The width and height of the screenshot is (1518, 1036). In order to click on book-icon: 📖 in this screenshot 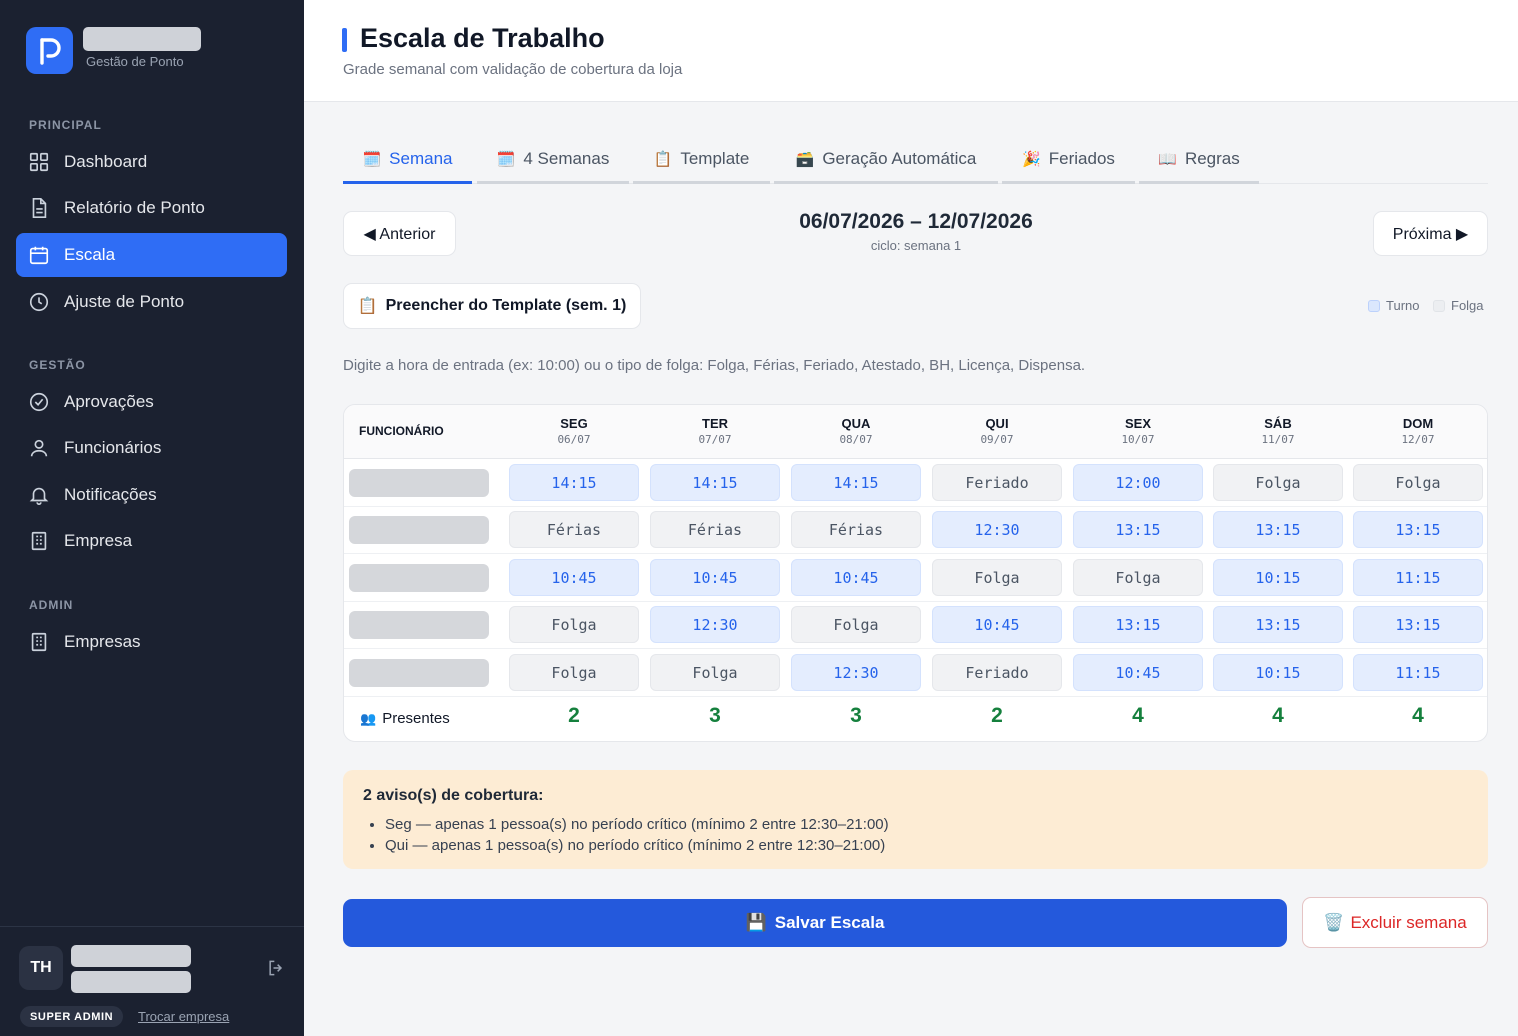, I will do `click(1167, 159)`.